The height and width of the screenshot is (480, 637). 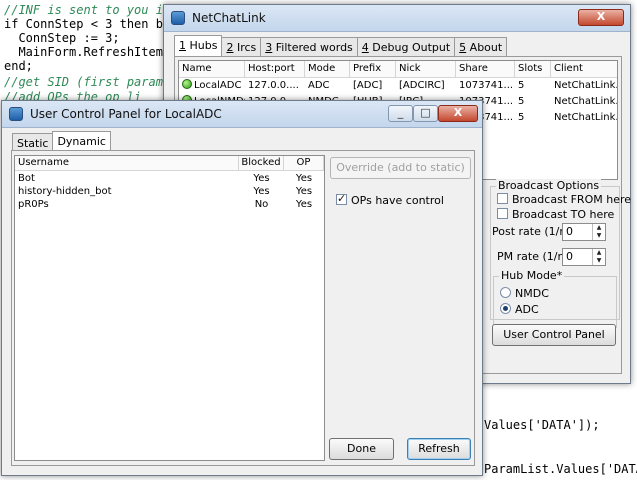 What do you see at coordinates (169, 178) in the screenshot?
I see `list-item: Bot Yes Yes` at bounding box center [169, 178].